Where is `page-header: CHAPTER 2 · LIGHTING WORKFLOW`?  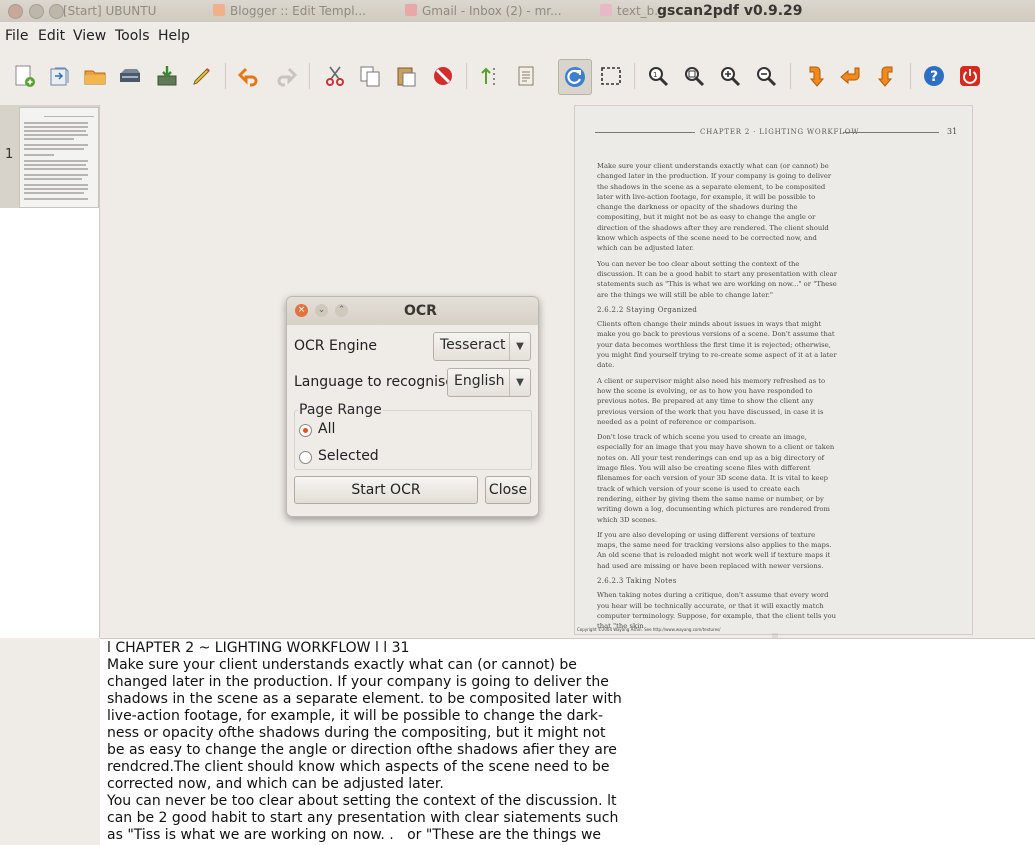
page-header: CHAPTER 2 · LIGHTING WORKFLOW is located at coordinates (780, 132).